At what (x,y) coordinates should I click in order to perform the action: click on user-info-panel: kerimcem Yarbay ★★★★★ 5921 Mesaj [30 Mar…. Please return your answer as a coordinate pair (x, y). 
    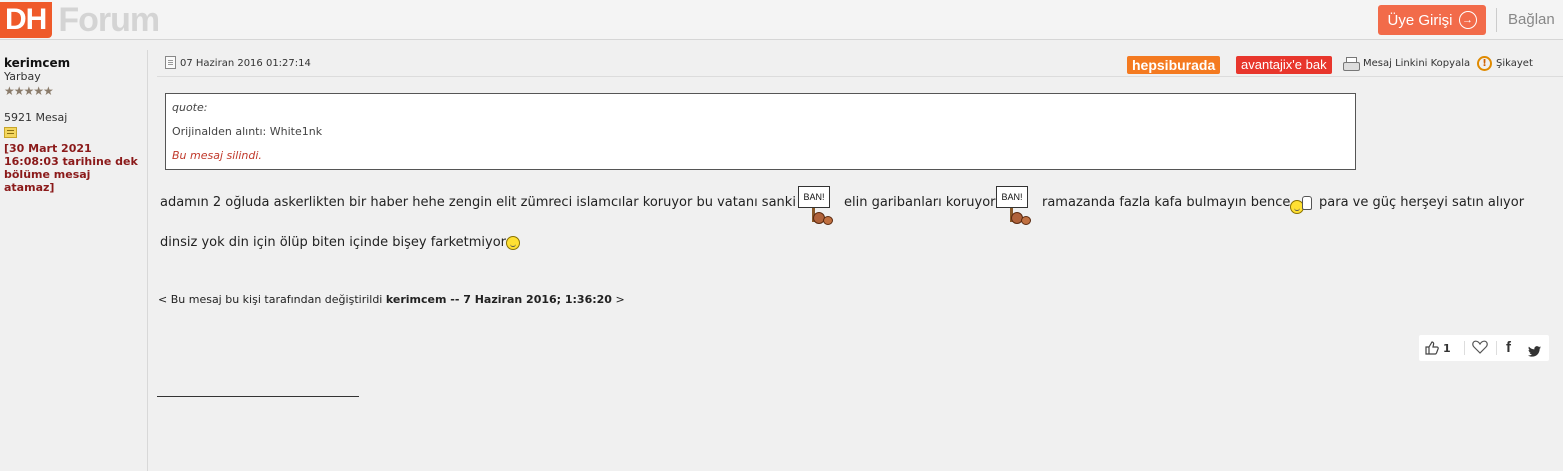
    Looking at the image, I should click on (74, 260).